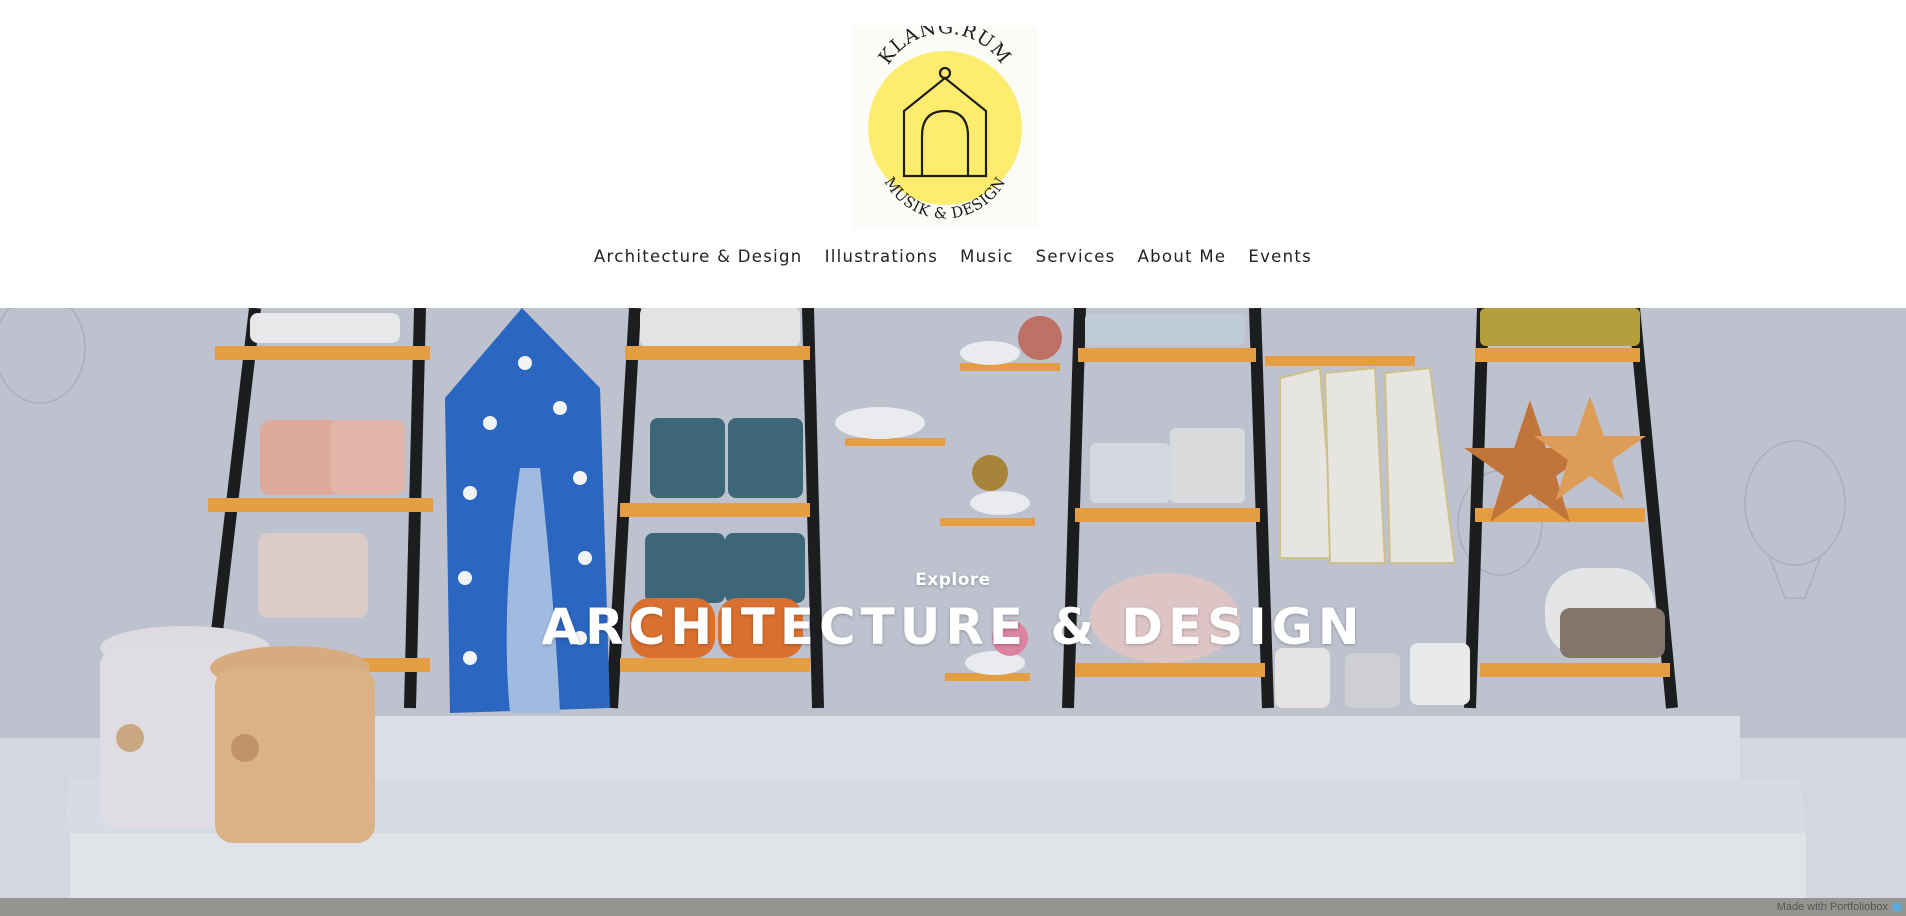  I want to click on nav-item-music: Music, so click(986, 256).